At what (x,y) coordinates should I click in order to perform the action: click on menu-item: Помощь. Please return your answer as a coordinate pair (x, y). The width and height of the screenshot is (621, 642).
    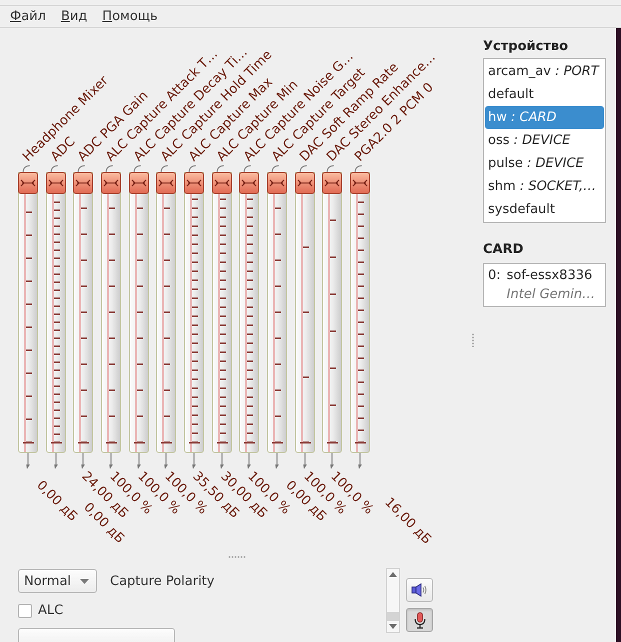
    Looking at the image, I should click on (130, 16).